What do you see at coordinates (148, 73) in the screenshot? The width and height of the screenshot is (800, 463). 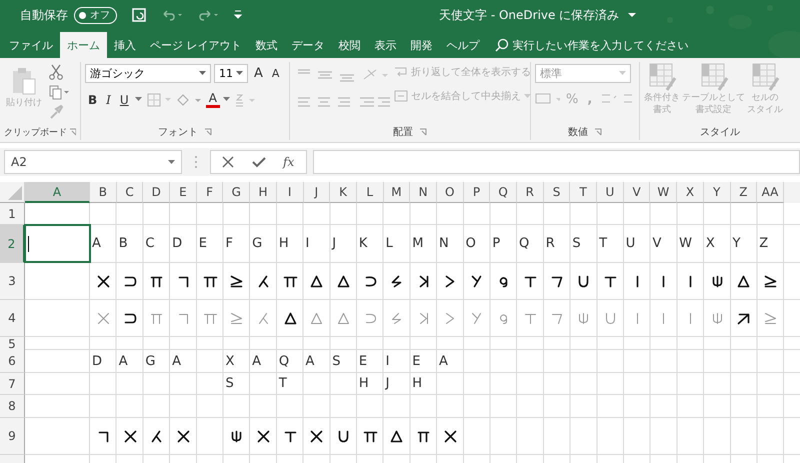 I see `font-name-field: 游ゴシック` at bounding box center [148, 73].